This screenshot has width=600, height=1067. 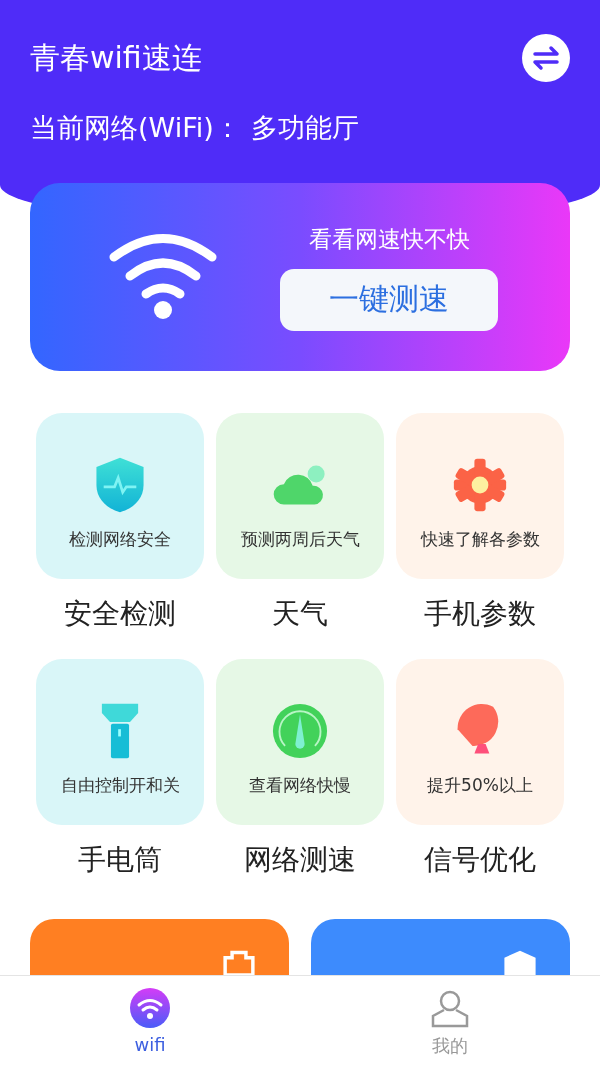 I want to click on tool-description: 快速了解各参数, so click(x=480, y=539).